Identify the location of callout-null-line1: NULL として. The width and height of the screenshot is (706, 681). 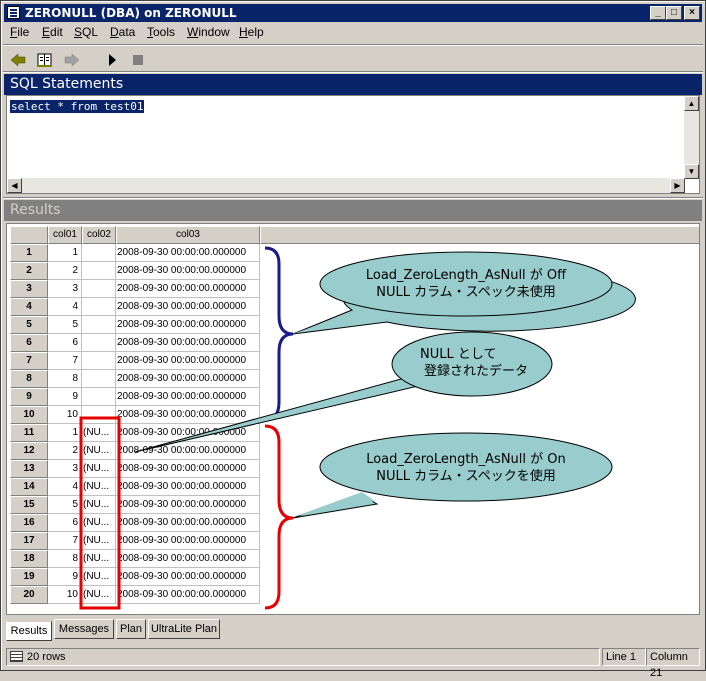
(458, 354).